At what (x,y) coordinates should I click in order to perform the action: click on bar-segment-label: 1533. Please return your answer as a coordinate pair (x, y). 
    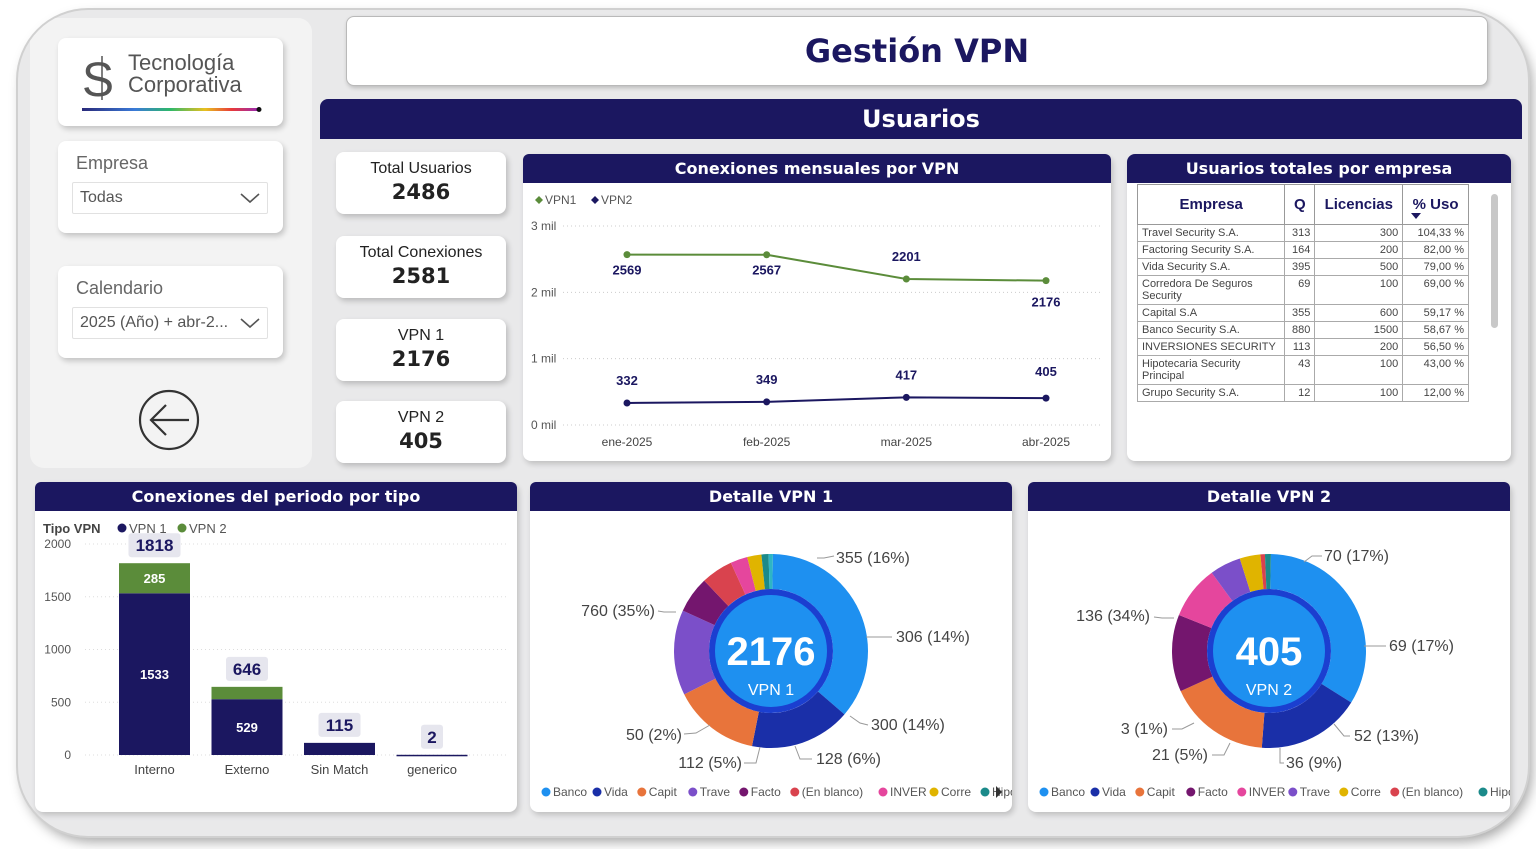
    Looking at the image, I should click on (154, 674).